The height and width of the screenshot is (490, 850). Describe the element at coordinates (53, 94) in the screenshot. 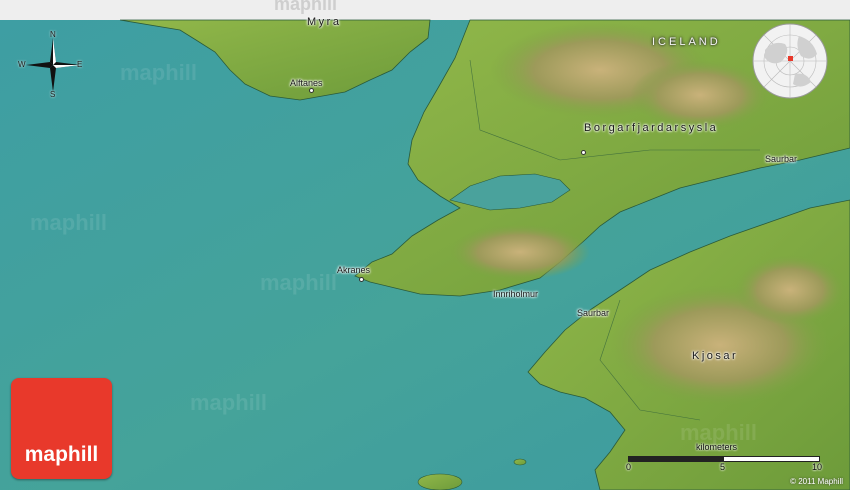

I see `compass-south: S` at that location.